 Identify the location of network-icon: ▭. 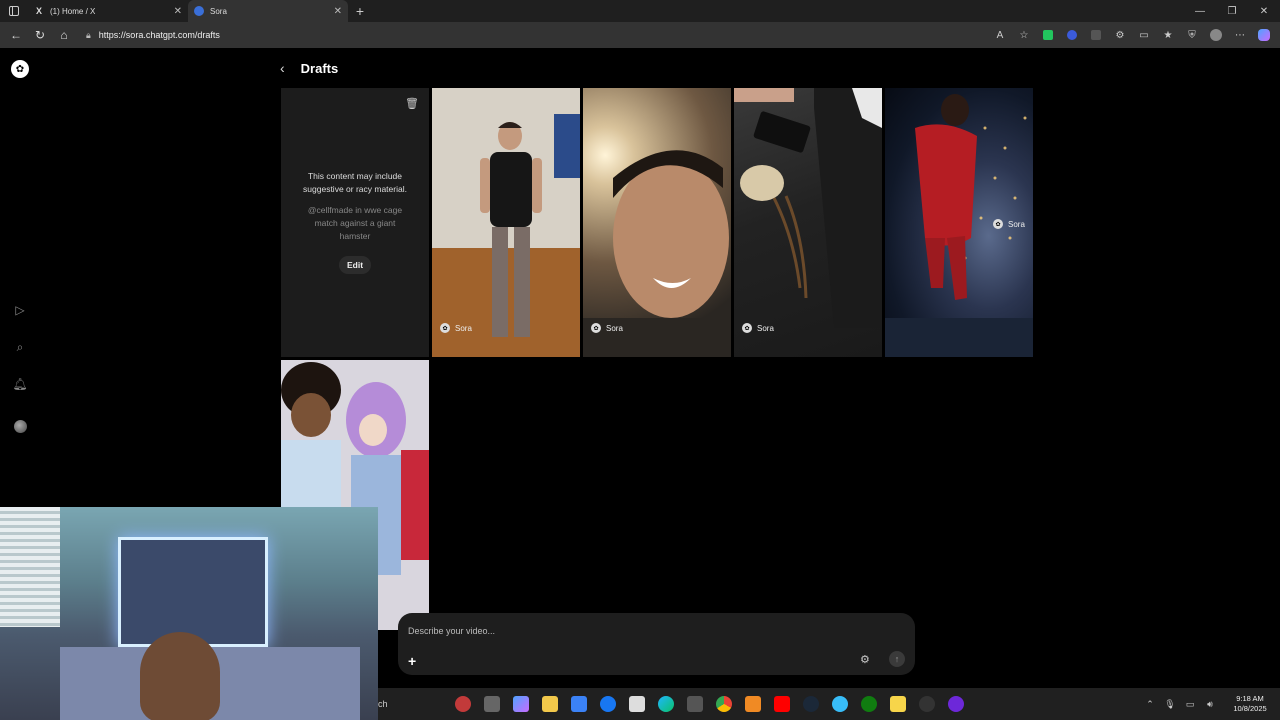
(1190, 704).